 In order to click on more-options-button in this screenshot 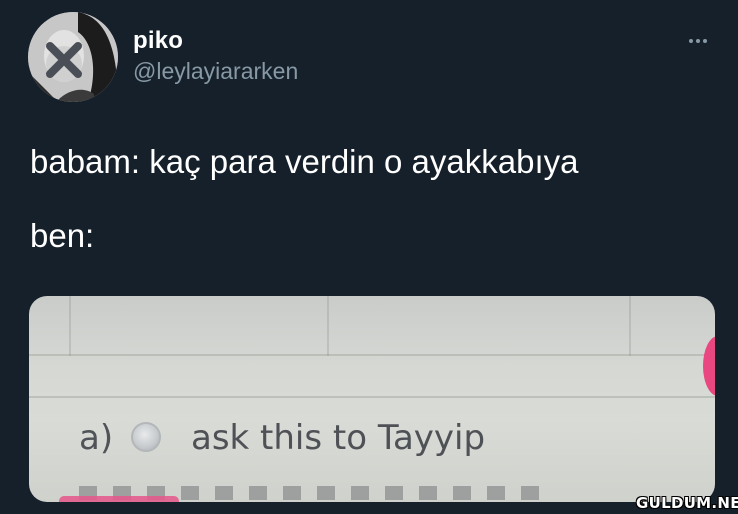, I will do `click(698, 41)`.